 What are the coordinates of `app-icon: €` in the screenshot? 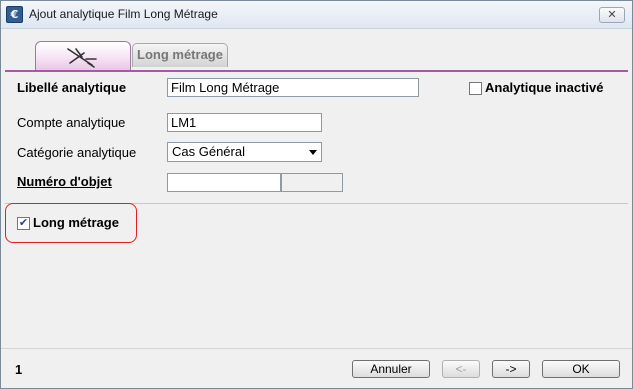 It's located at (14, 14).